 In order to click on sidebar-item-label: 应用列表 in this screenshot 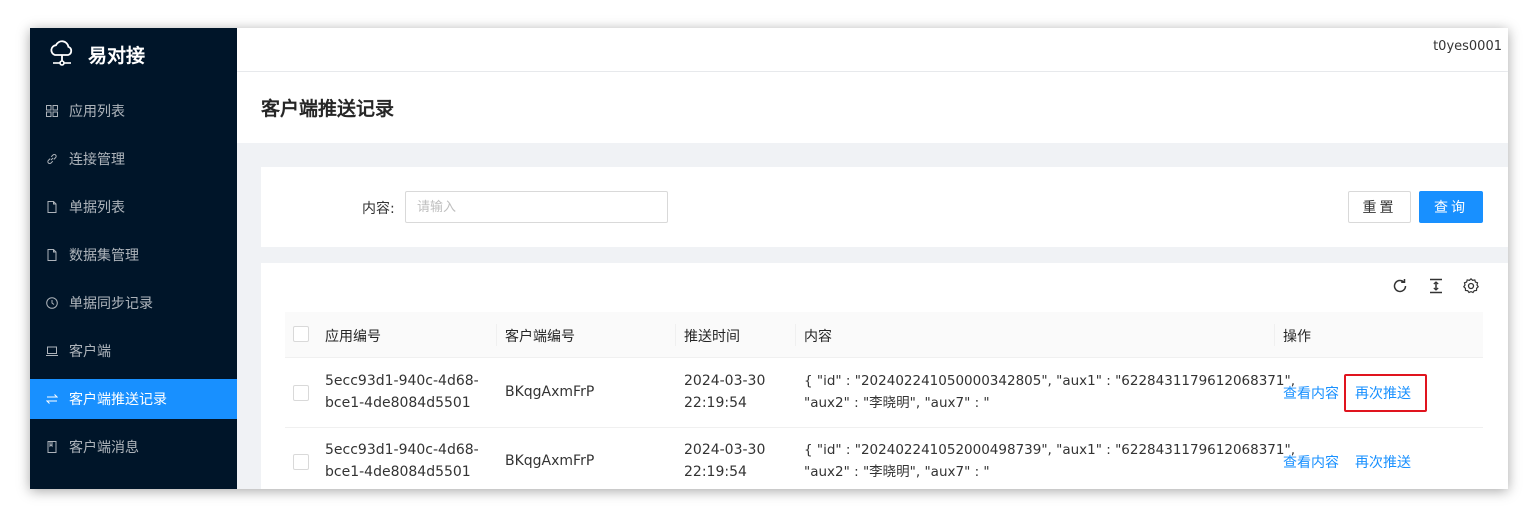, I will do `click(97, 112)`.